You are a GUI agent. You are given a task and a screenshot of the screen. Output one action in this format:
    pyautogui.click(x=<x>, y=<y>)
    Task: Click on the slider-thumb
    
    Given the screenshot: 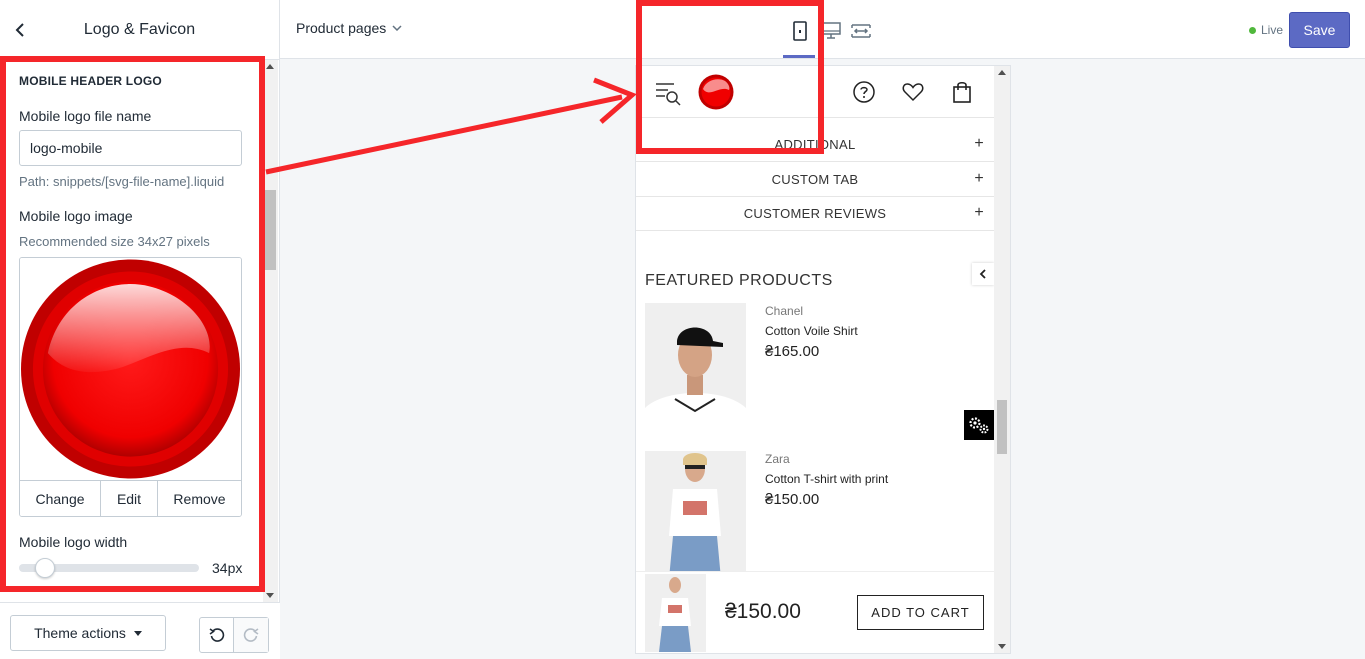 What is the action you would take?
    pyautogui.click(x=45, y=568)
    